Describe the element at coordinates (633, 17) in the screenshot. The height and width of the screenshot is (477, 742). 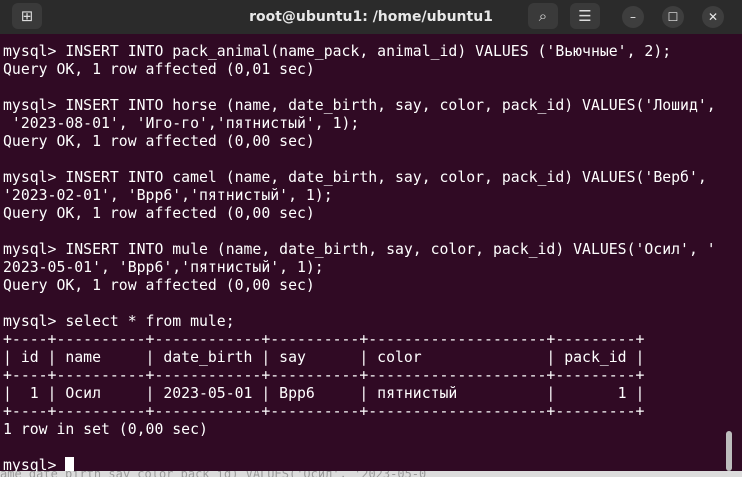
I see `minimize-icon: –` at that location.